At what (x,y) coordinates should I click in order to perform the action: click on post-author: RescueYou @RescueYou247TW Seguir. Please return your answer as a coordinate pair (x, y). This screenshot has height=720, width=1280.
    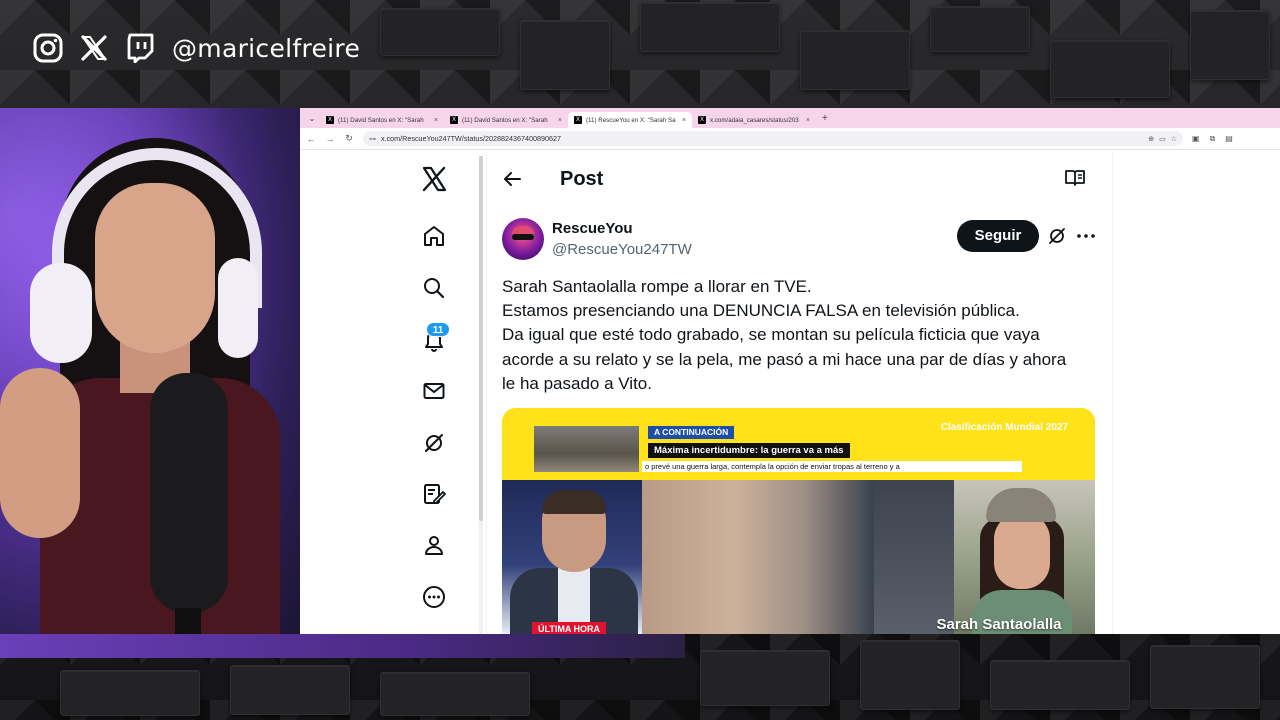
    Looking at the image, I should click on (802, 240).